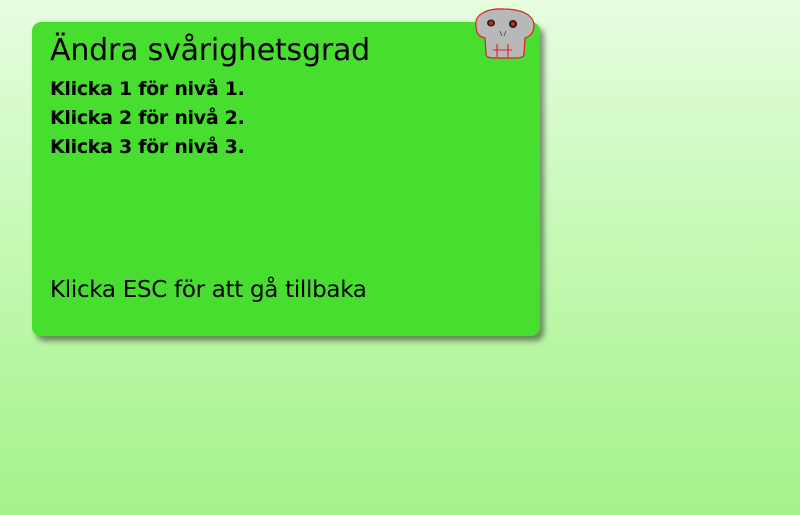 The image size is (800, 515). Describe the element at coordinates (208, 290) in the screenshot. I see `back-hint: Klicka ESC för att gå tillbaka` at that location.